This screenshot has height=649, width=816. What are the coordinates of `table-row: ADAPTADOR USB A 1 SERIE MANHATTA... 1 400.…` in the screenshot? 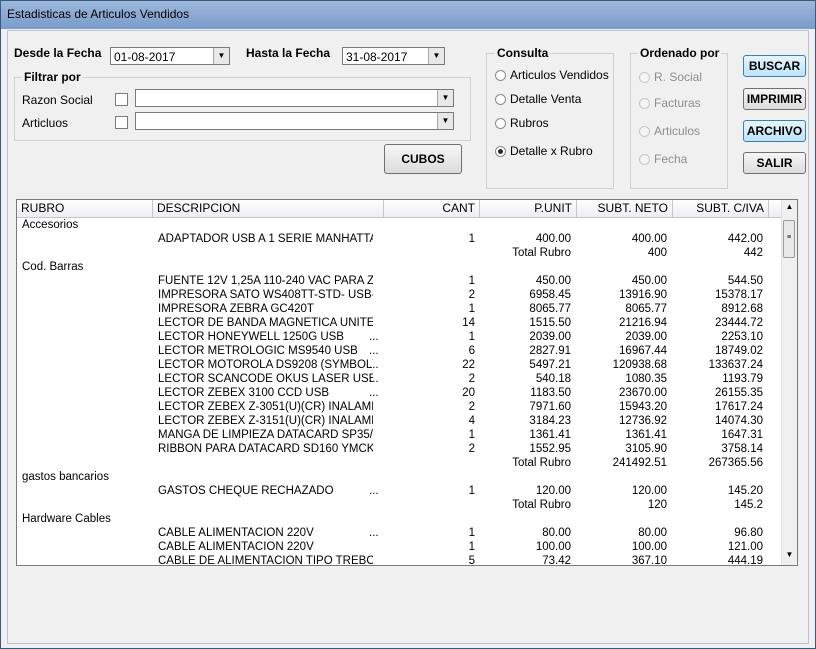 It's located at (400, 239).